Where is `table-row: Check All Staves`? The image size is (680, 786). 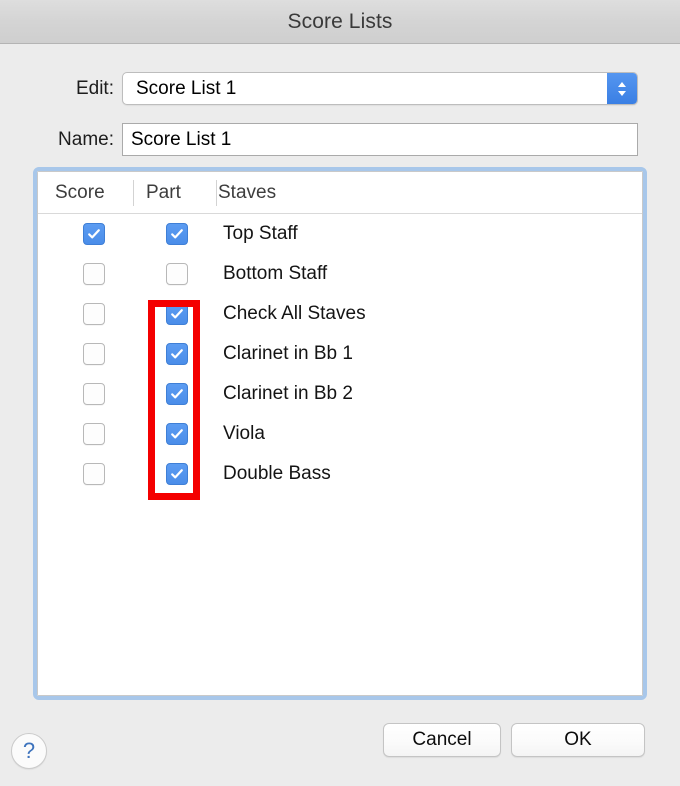 table-row: Check All Staves is located at coordinates (340, 314).